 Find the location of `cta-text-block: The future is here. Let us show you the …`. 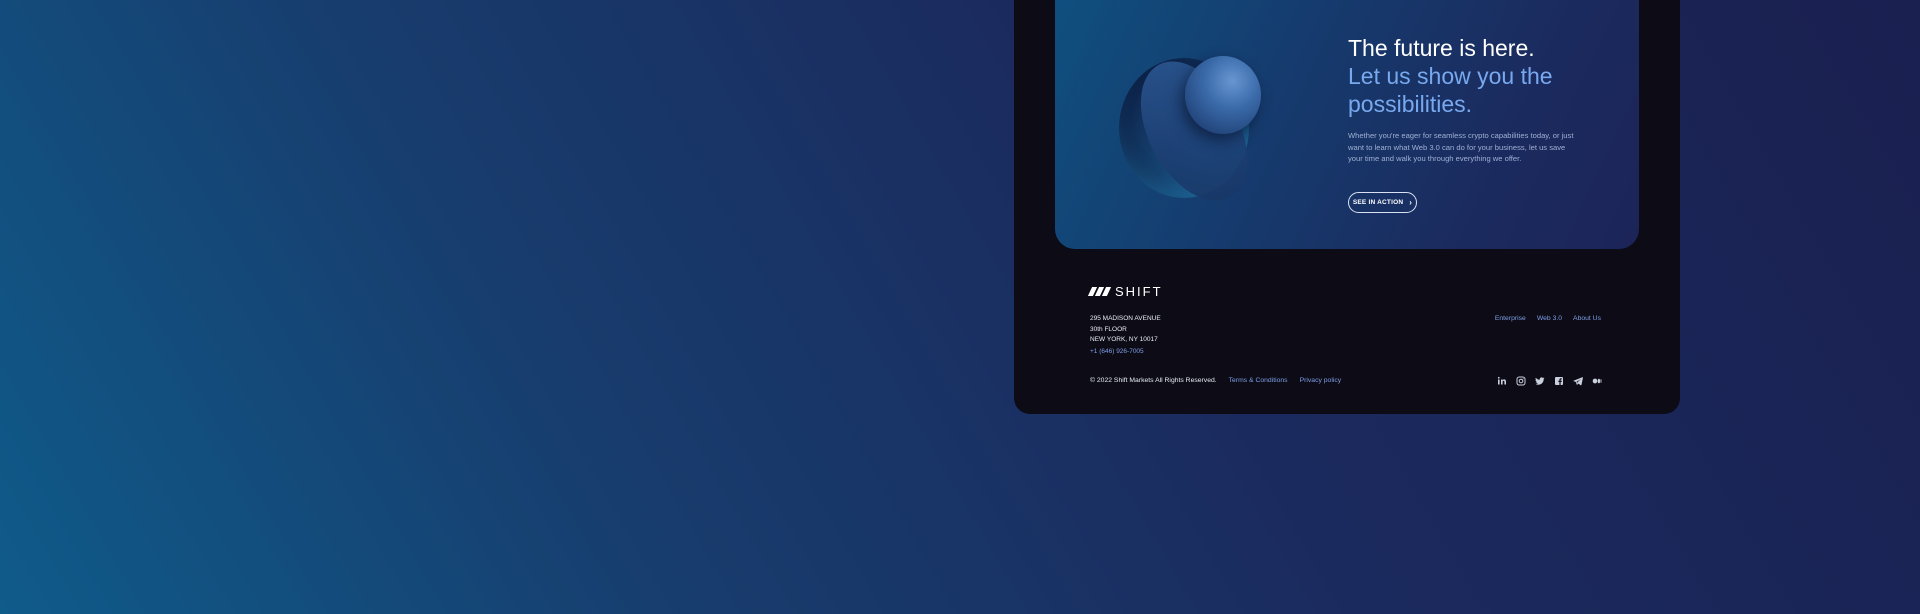

cta-text-block: The future is here. Let us show you the … is located at coordinates (1468, 99).